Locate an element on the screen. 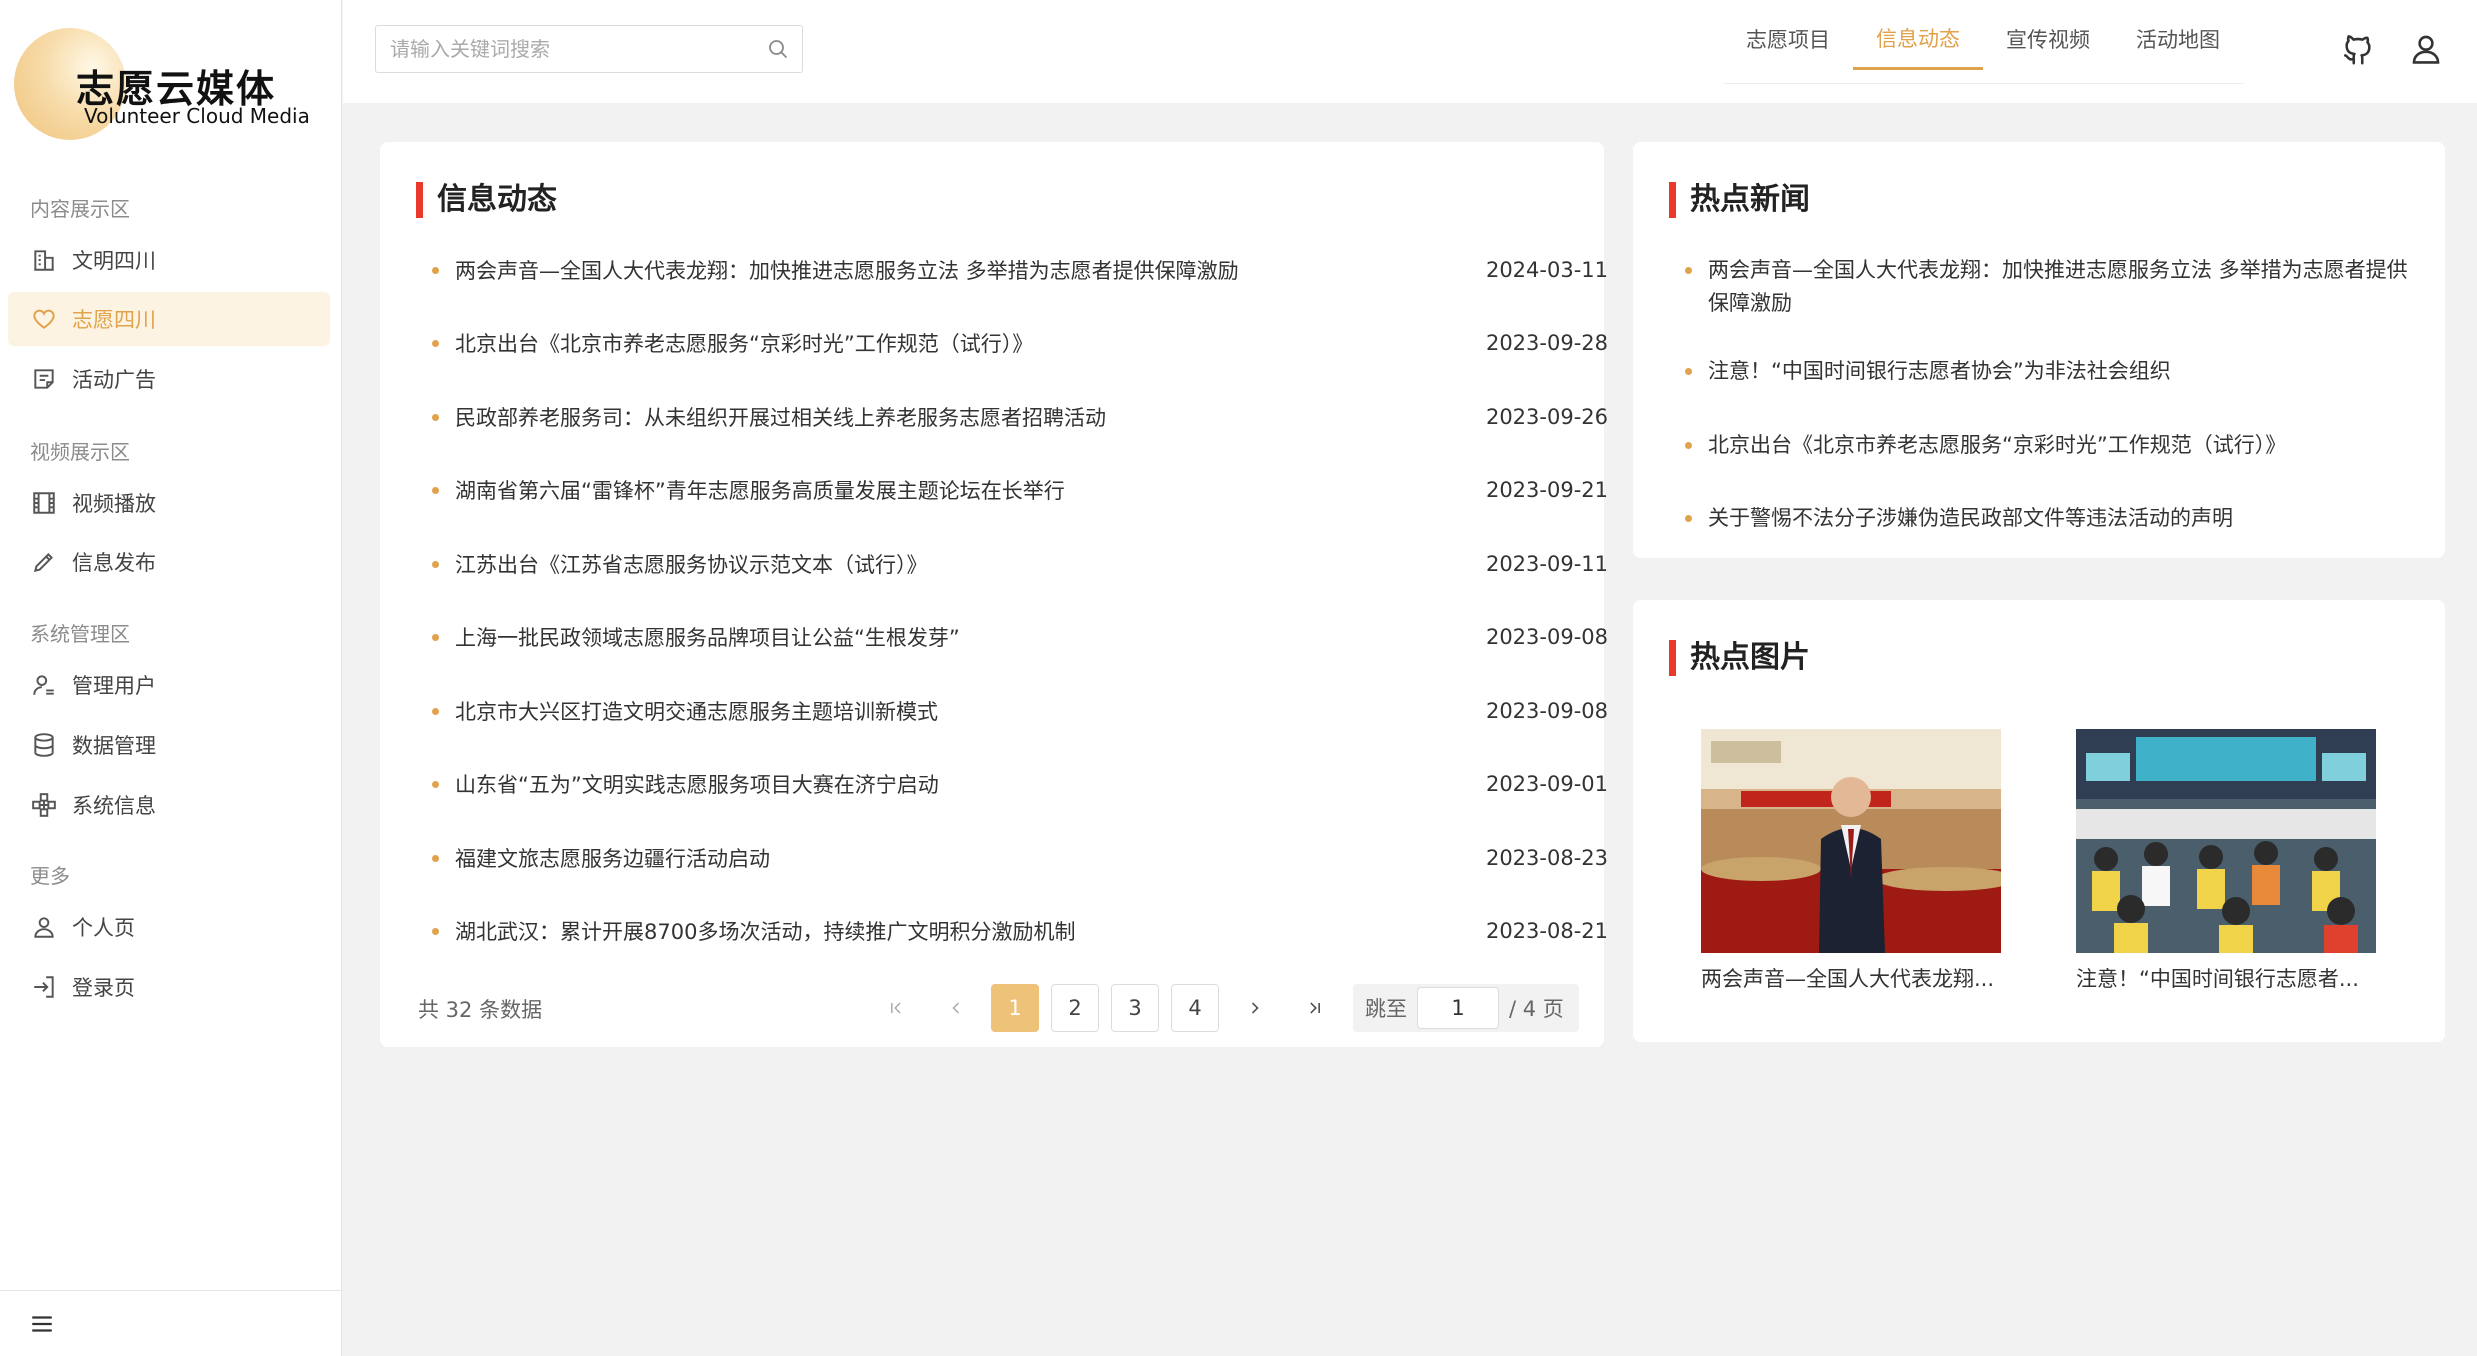 The image size is (2477, 1356). photo-volunteers-illustration is located at coordinates (2226, 841).